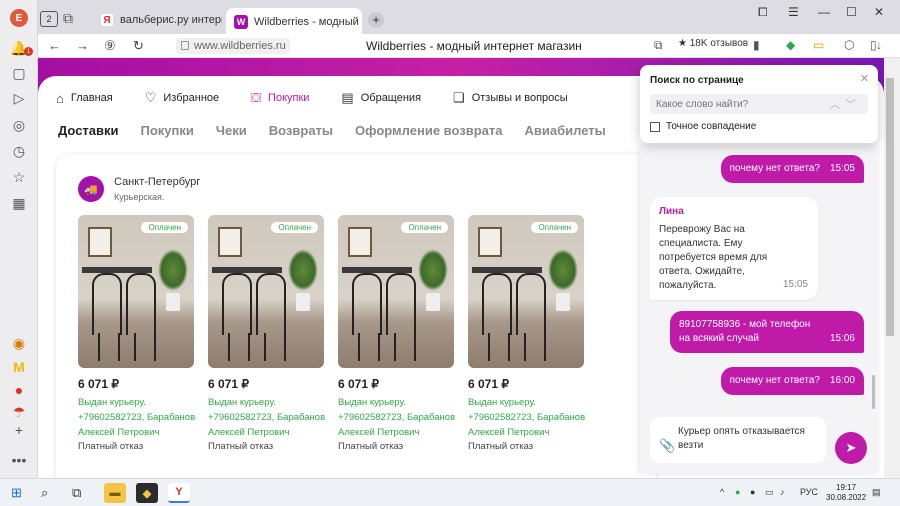 This screenshot has height=506, width=900. I want to click on yandex-shield-icon: ⑨, so click(110, 46).